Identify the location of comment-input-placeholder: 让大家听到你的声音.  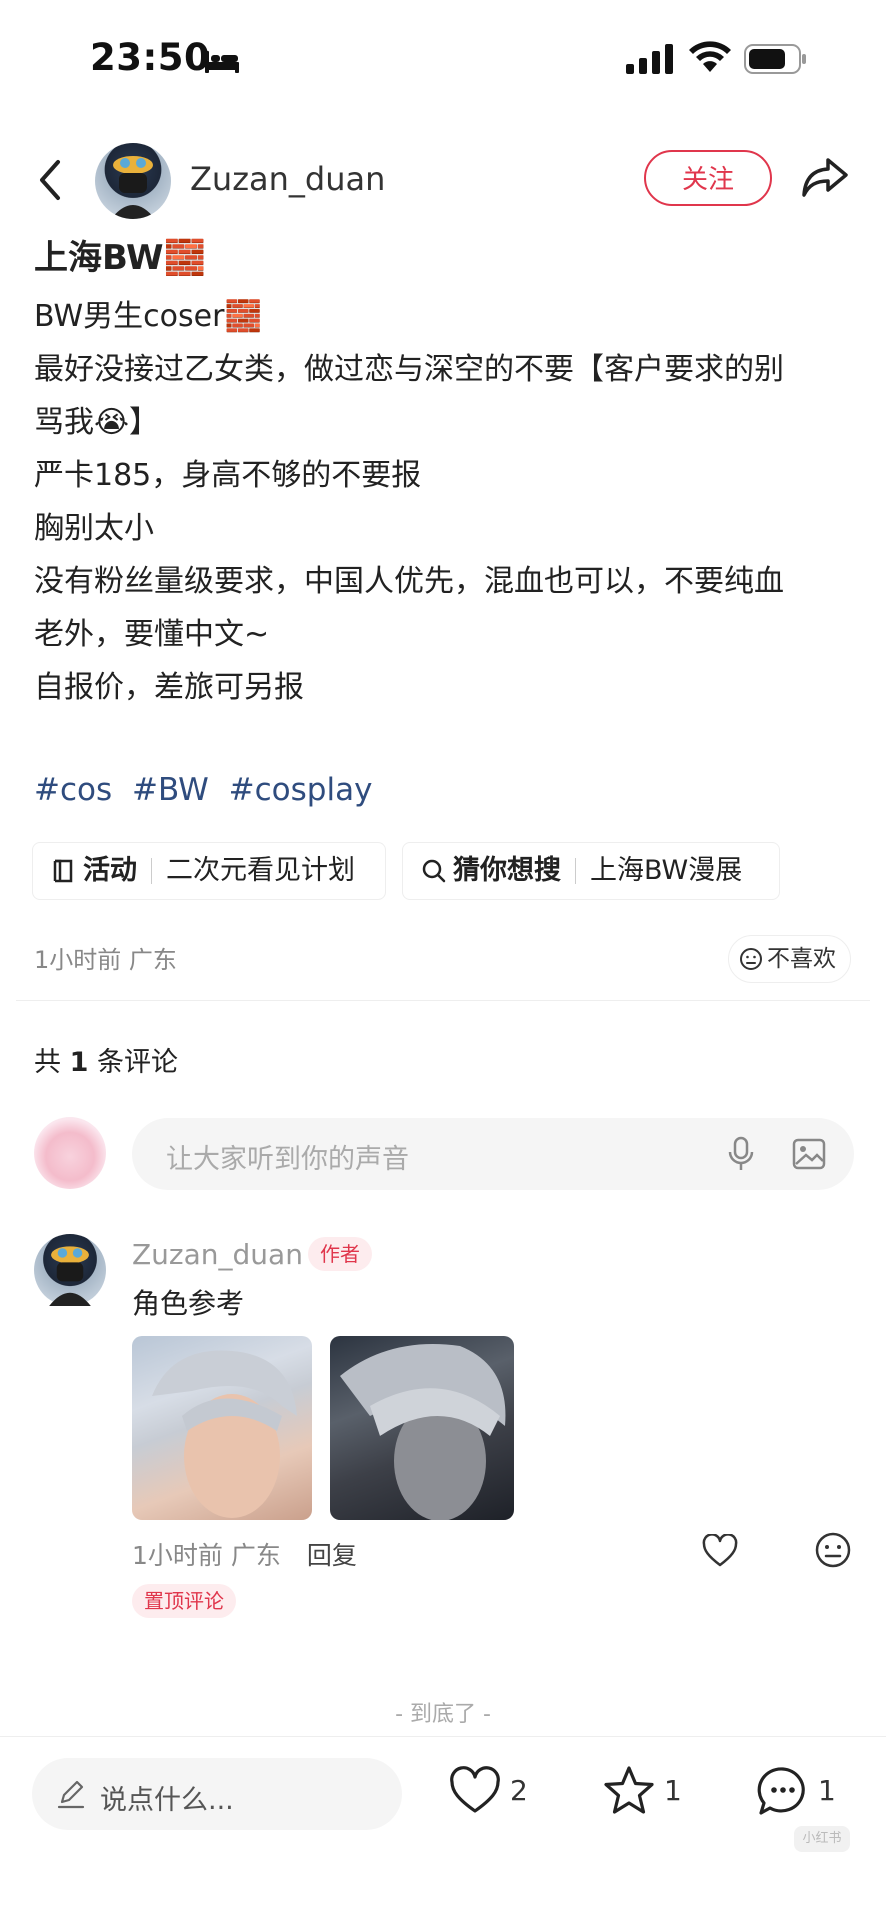
(287, 1159).